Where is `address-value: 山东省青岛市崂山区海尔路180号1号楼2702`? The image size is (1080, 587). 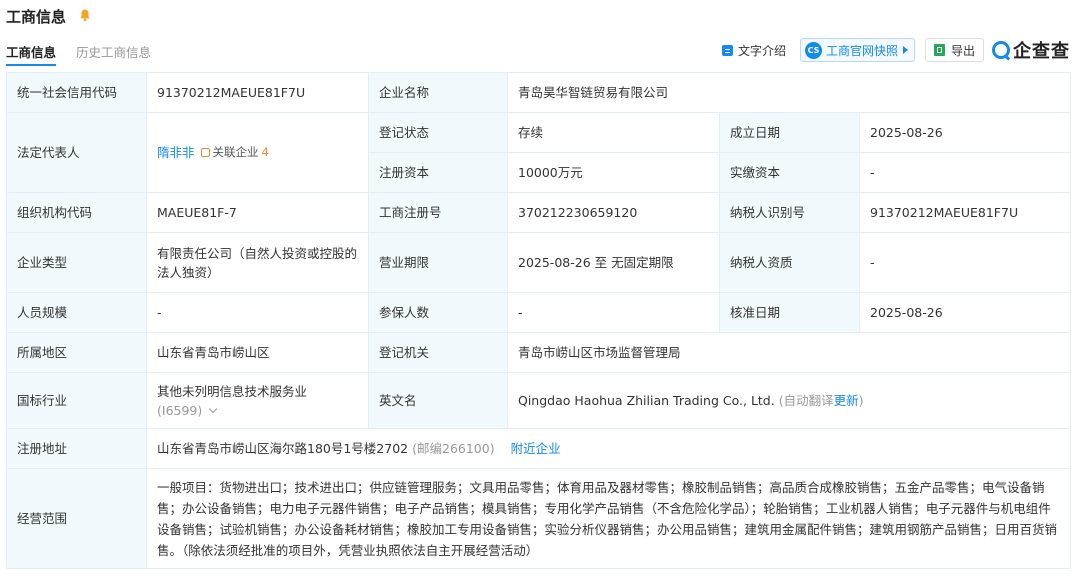
address-value: 山东省青岛市崂山区海尔路180号1号楼2702 is located at coordinates (283, 448).